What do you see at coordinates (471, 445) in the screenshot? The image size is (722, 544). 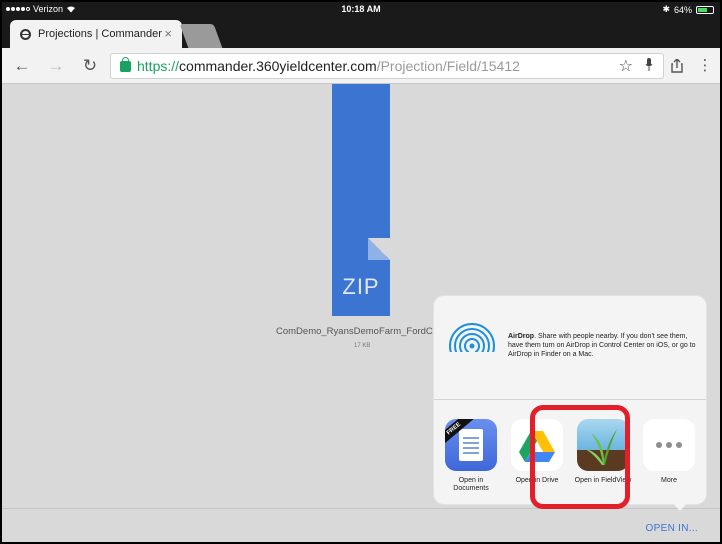 I see `documents-icon: FREE` at bounding box center [471, 445].